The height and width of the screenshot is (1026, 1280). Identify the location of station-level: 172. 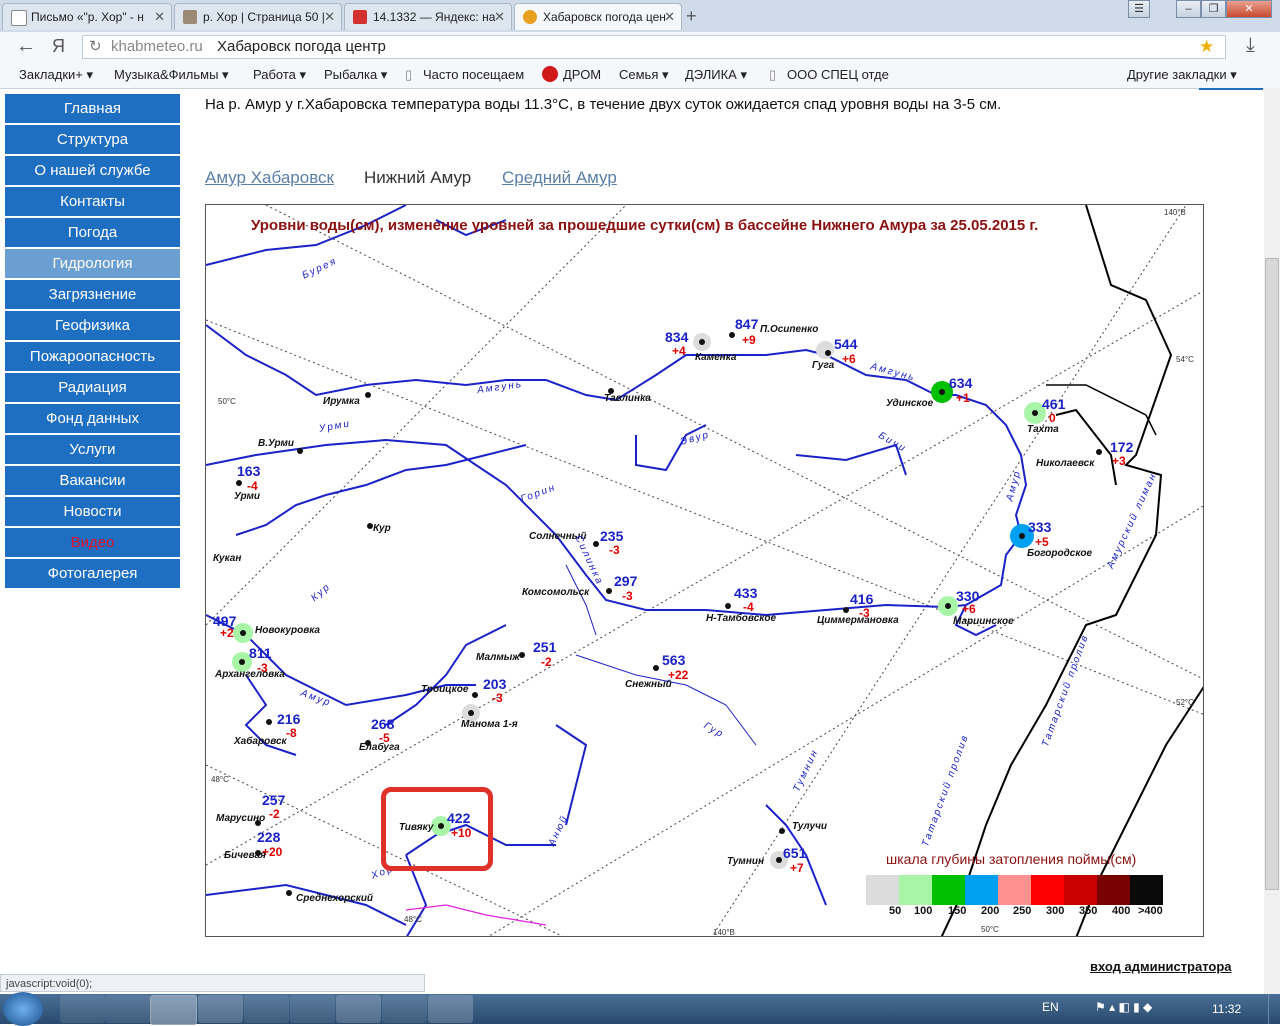
(1122, 447).